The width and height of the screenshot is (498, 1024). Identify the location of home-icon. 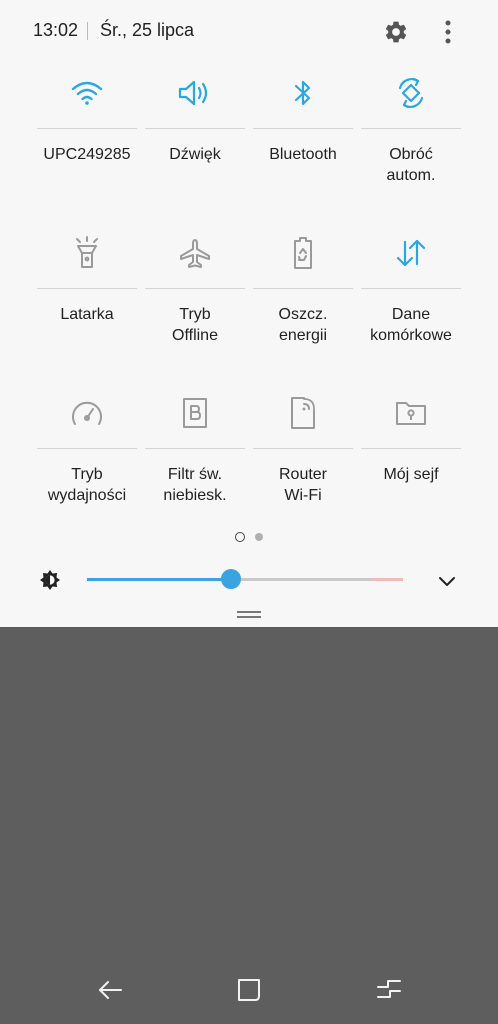
(249, 990).